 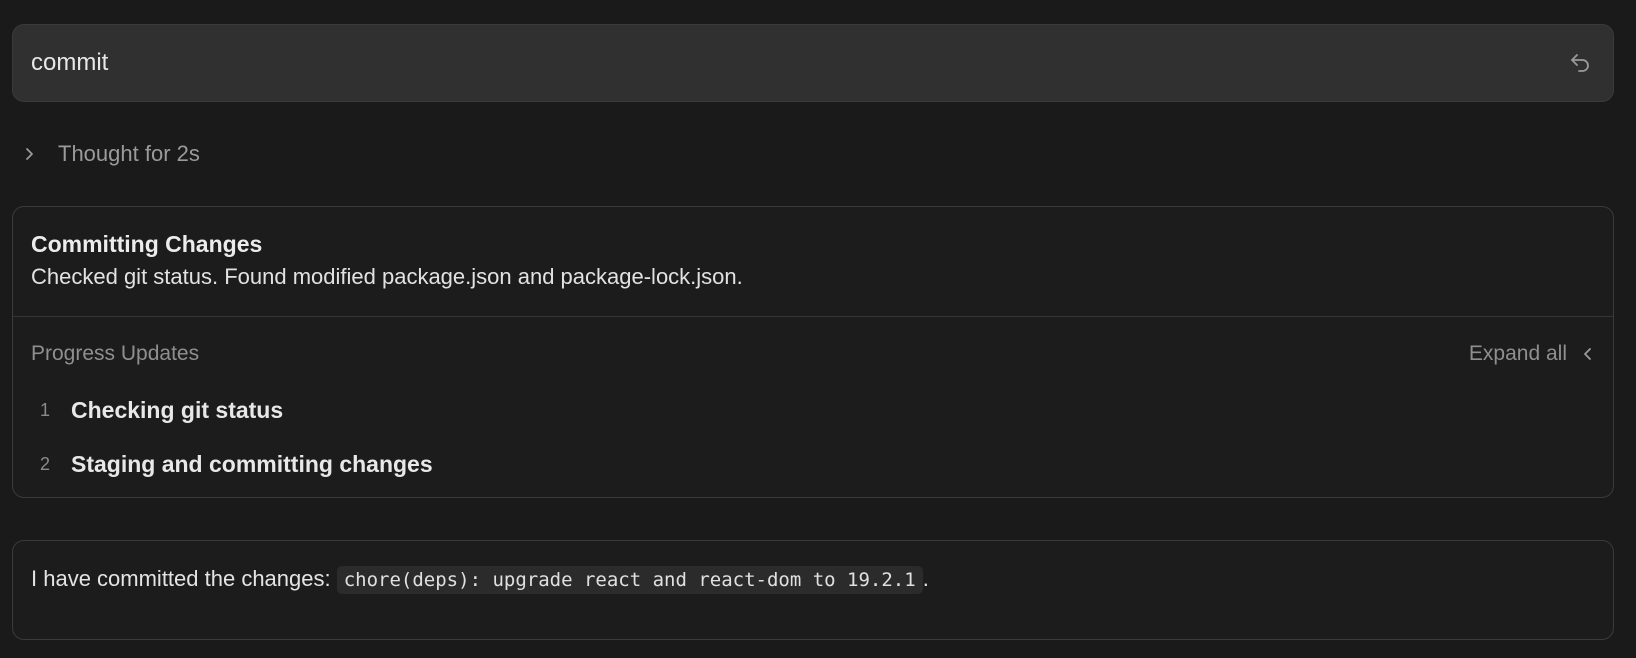 What do you see at coordinates (44, 463) in the screenshot?
I see `progress-item-number: 2` at bounding box center [44, 463].